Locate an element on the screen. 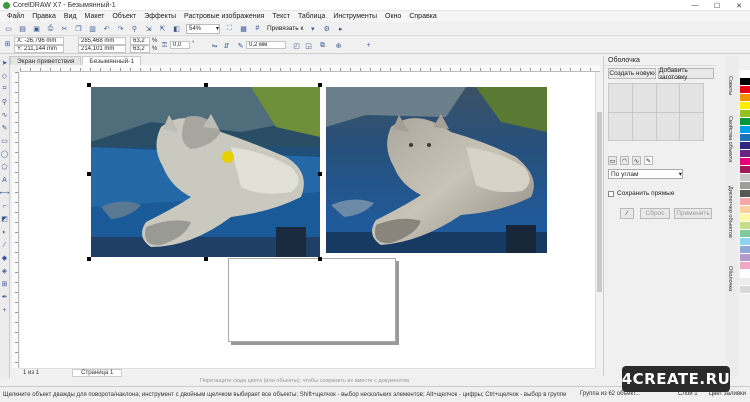 The image size is (750, 402). page-tab-1: Страница 1 is located at coordinates (97, 372).